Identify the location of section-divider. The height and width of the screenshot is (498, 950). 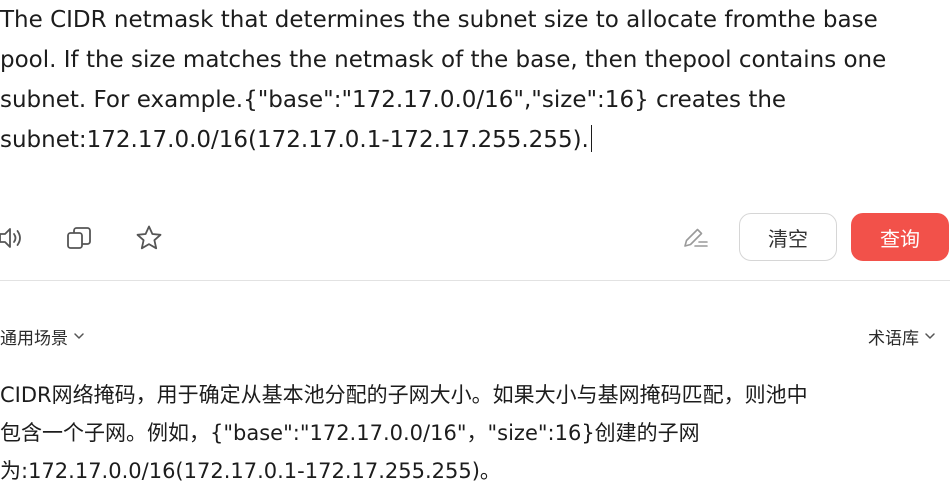
(475, 280).